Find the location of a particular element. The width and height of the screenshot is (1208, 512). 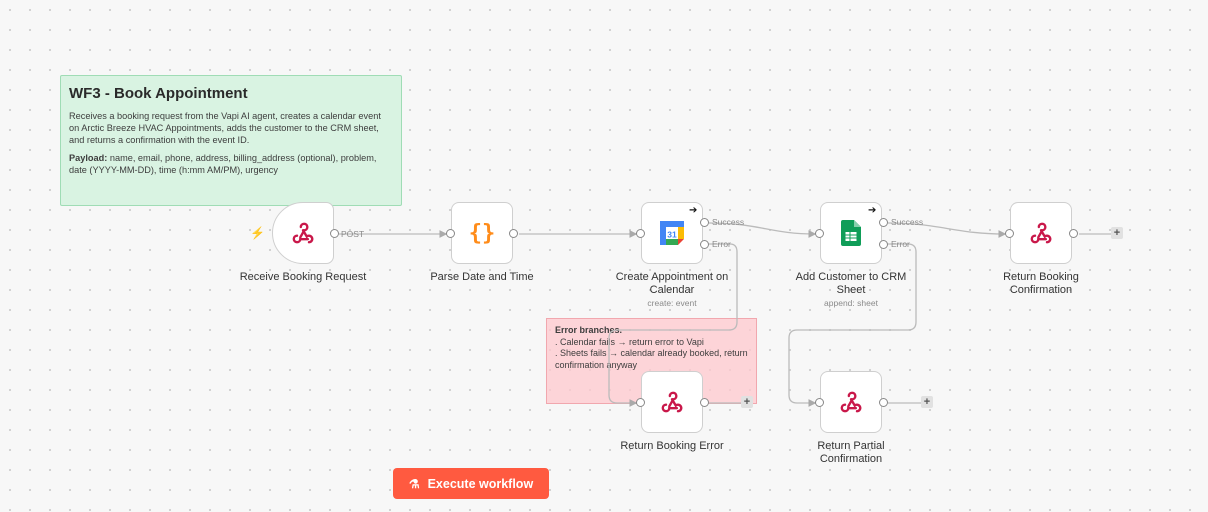

node-label: Receive Booking Request is located at coordinates (303, 277).